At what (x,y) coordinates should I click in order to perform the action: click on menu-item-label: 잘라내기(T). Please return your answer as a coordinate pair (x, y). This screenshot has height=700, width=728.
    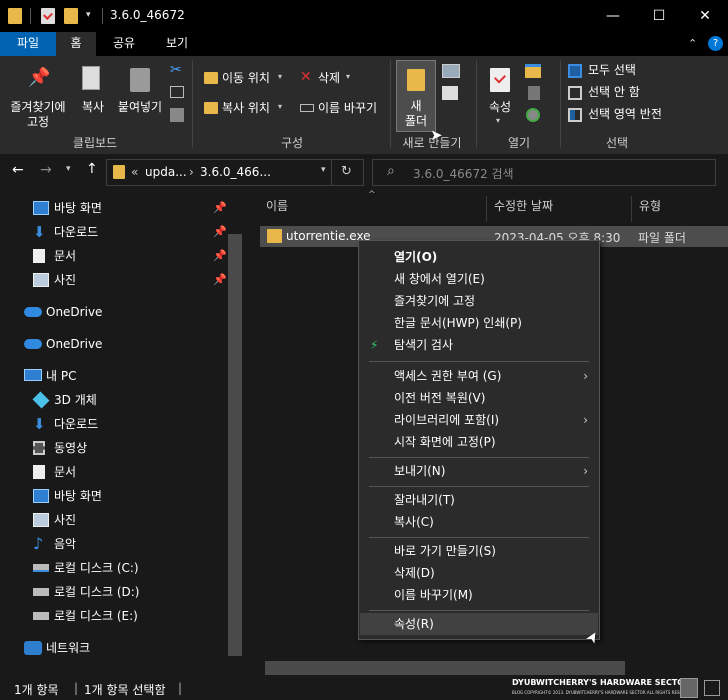
    Looking at the image, I should click on (424, 500).